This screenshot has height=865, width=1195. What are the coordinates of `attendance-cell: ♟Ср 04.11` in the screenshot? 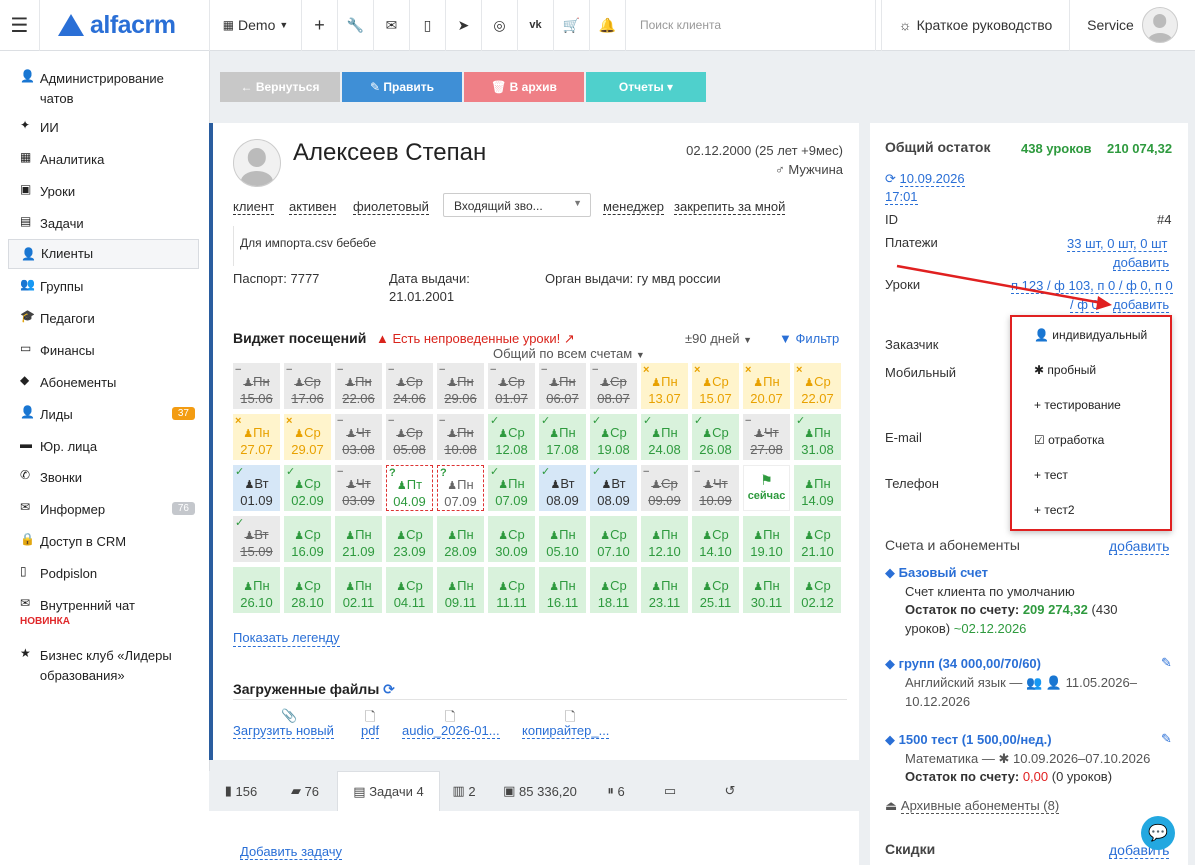 It's located at (409, 590).